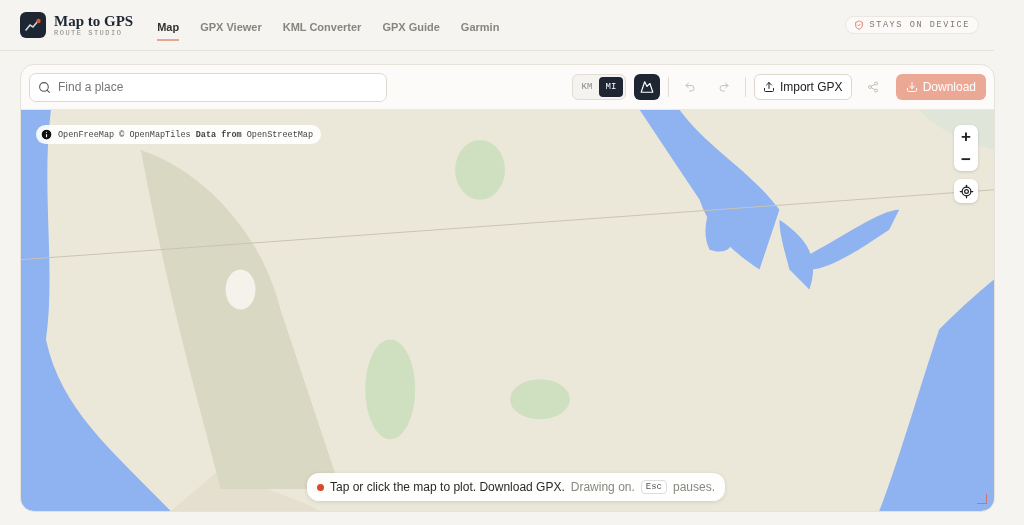  I want to click on device-badge: STAYS ON DEVICE, so click(912, 25).